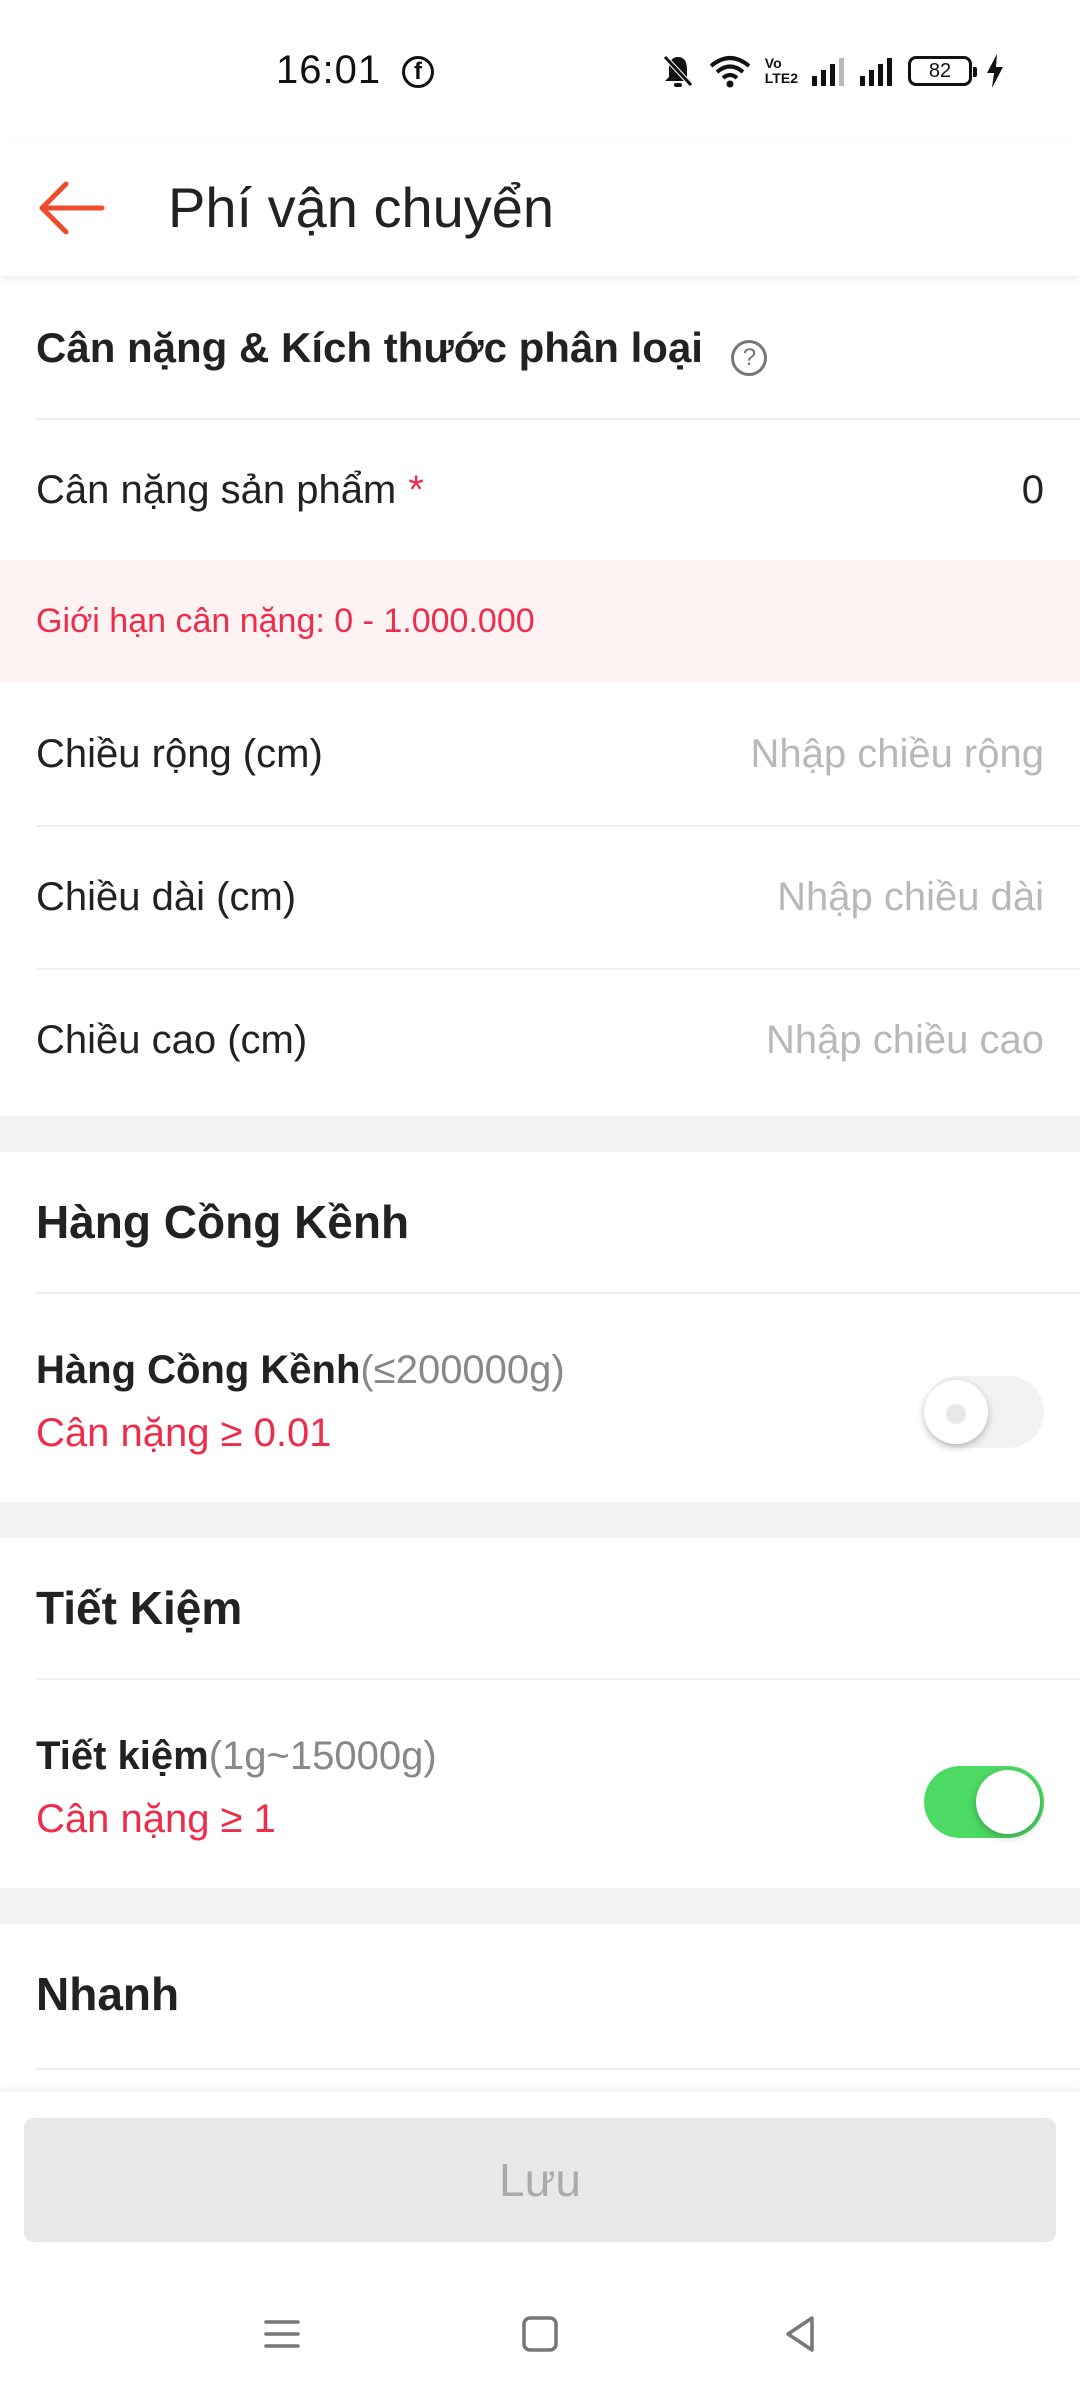 This screenshot has height=2400, width=1080. Describe the element at coordinates (677, 71) in the screenshot. I see `bell-off-icon` at that location.